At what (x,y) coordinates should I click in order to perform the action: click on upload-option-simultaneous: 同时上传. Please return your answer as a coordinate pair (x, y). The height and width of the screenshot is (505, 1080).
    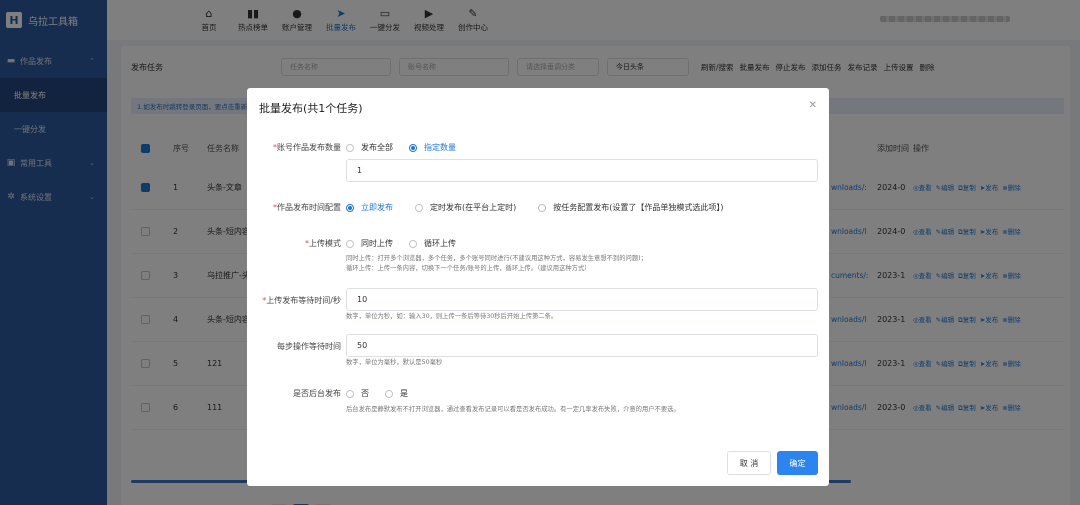
    Looking at the image, I should click on (369, 243).